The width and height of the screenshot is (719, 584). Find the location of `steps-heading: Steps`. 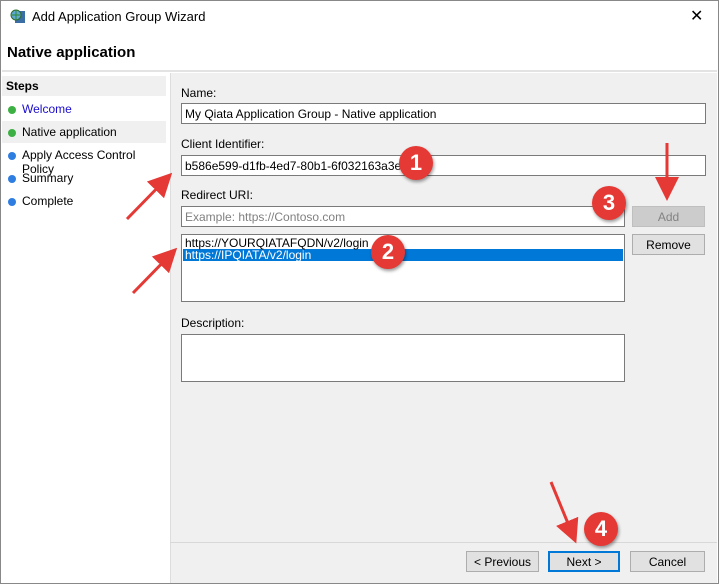

steps-heading: Steps is located at coordinates (22, 86).